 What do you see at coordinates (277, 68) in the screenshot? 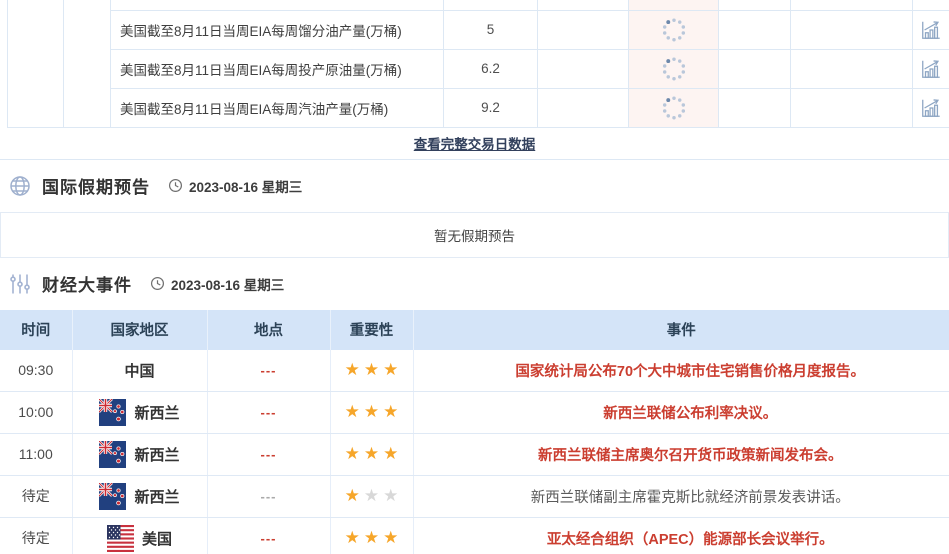
I see `indicator-name: 美国截至8月11日当周EIA每周投产原油量(万桶)` at bounding box center [277, 68].